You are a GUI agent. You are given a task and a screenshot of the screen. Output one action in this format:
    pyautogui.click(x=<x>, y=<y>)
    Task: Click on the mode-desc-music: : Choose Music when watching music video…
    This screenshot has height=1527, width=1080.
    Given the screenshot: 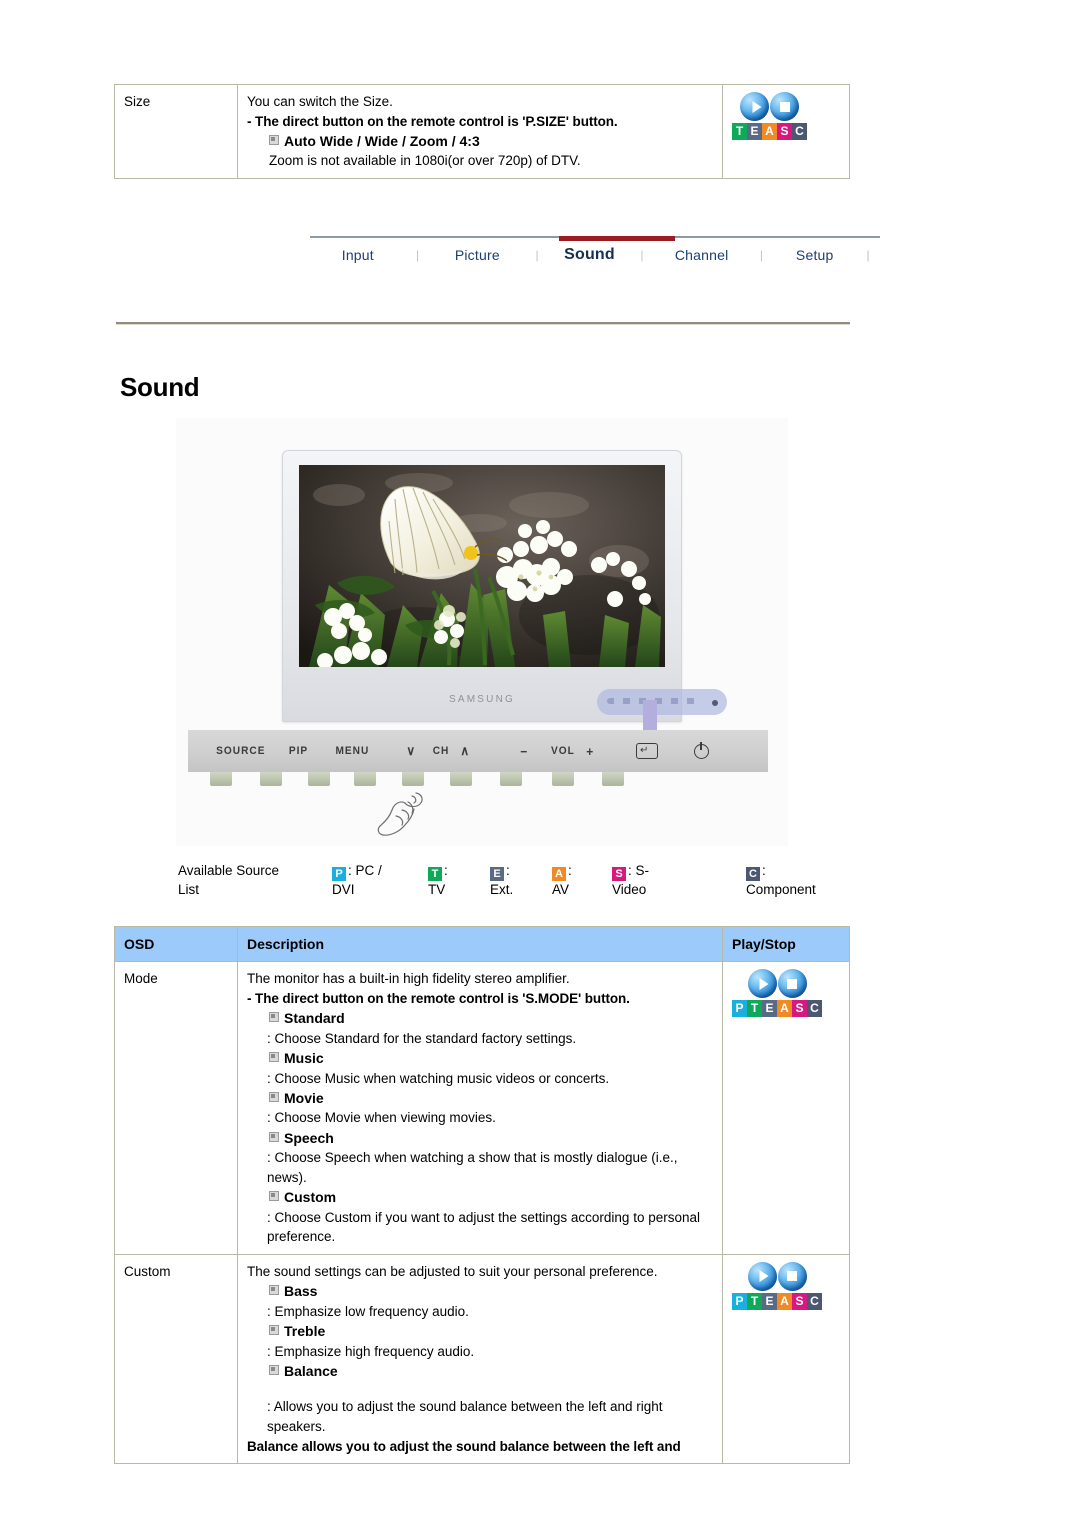 What is the action you would take?
    pyautogui.click(x=438, y=1078)
    